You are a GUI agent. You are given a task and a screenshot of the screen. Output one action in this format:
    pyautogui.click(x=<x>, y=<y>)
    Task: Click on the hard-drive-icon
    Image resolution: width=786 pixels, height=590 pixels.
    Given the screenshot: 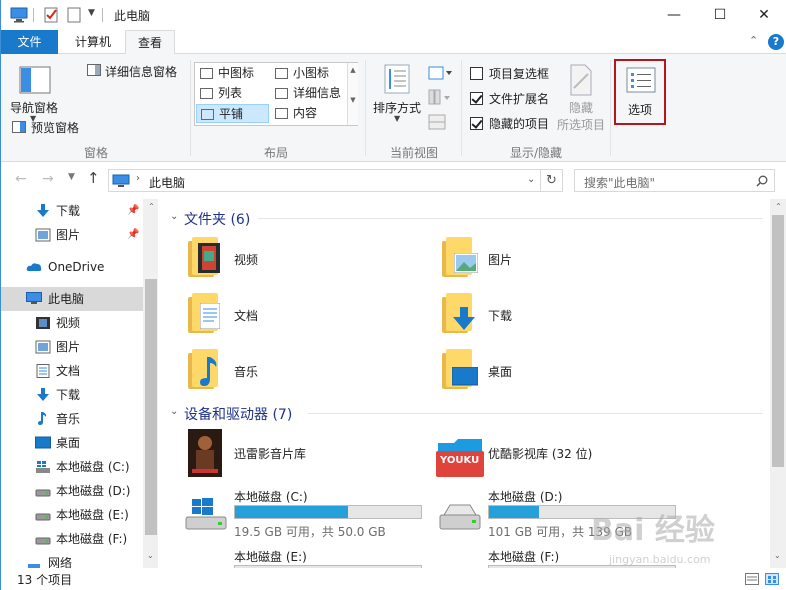 What is the action you would take?
    pyautogui.click(x=43, y=541)
    